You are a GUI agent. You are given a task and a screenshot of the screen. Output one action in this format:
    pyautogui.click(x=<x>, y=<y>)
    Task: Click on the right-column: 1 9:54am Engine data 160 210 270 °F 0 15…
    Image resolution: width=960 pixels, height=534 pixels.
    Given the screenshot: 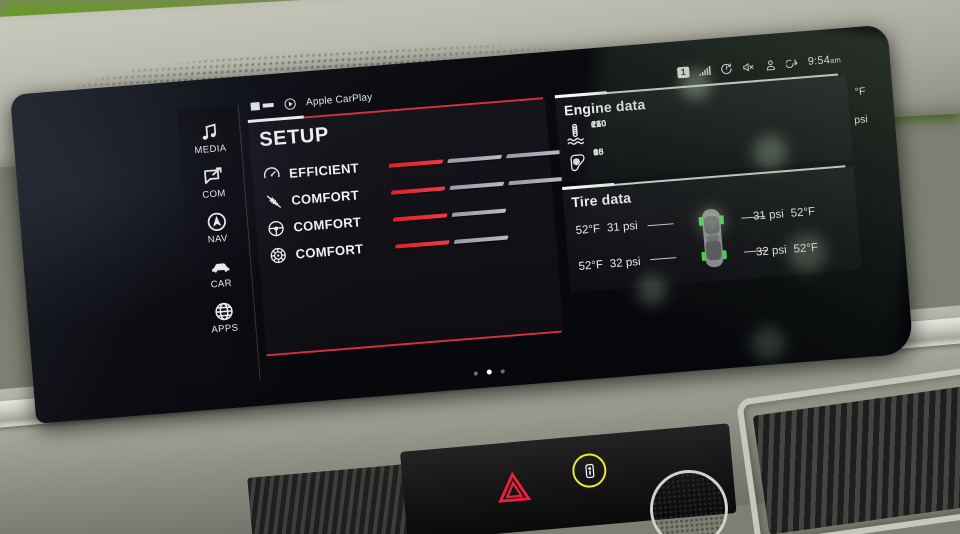 What is the action you would take?
    pyautogui.click(x=710, y=171)
    